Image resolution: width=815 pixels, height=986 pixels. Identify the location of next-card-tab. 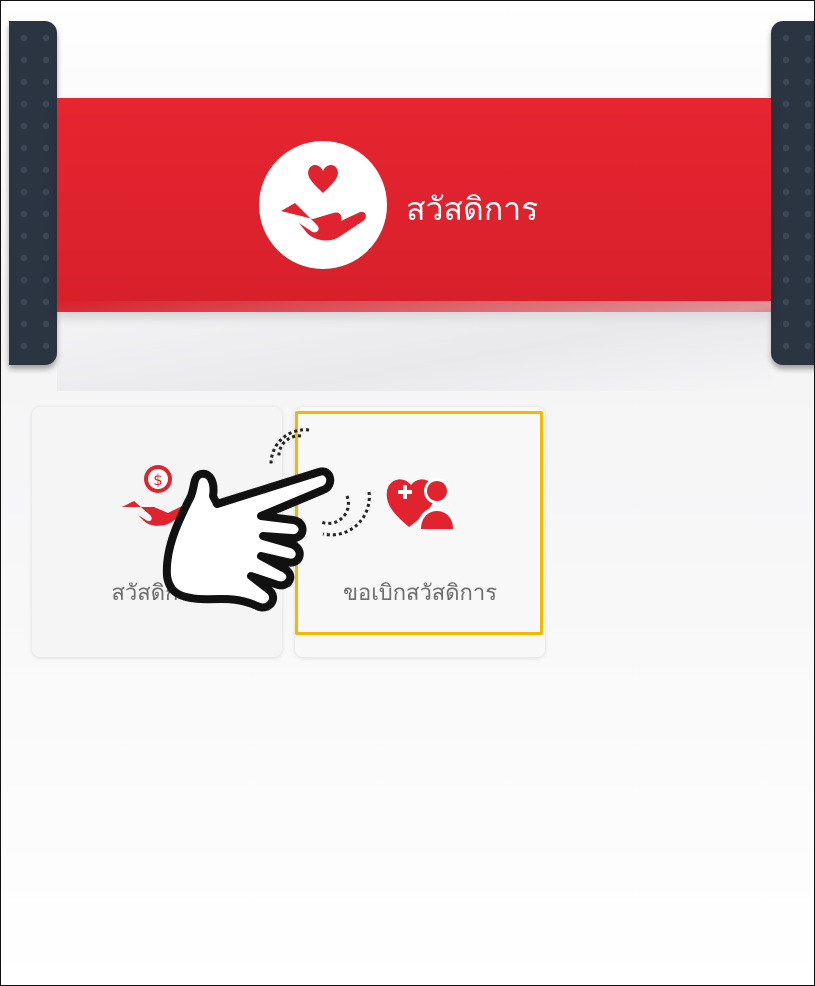
(792, 193).